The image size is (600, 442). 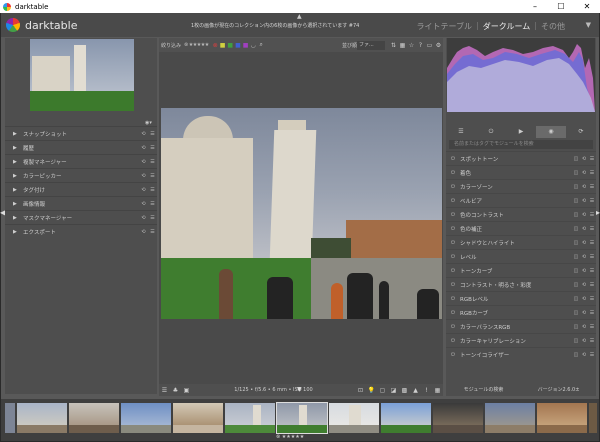 What do you see at coordinates (429, 45) in the screenshot?
I see `shortcuts-icon: ▭` at bounding box center [429, 45].